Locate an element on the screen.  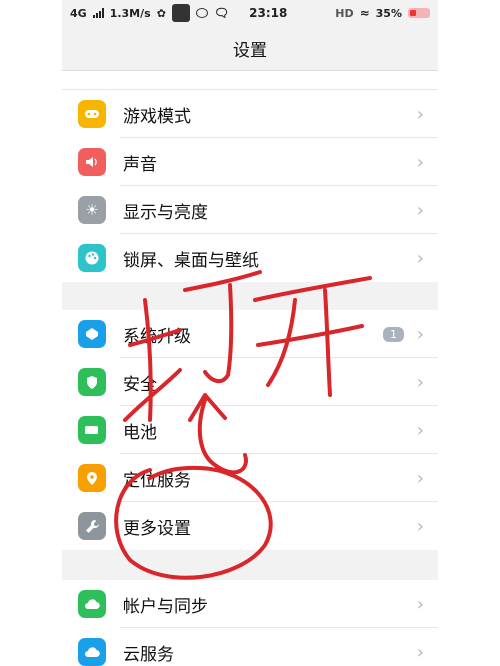
settings-item-label: 游戏模式 is located at coordinates (157, 116).